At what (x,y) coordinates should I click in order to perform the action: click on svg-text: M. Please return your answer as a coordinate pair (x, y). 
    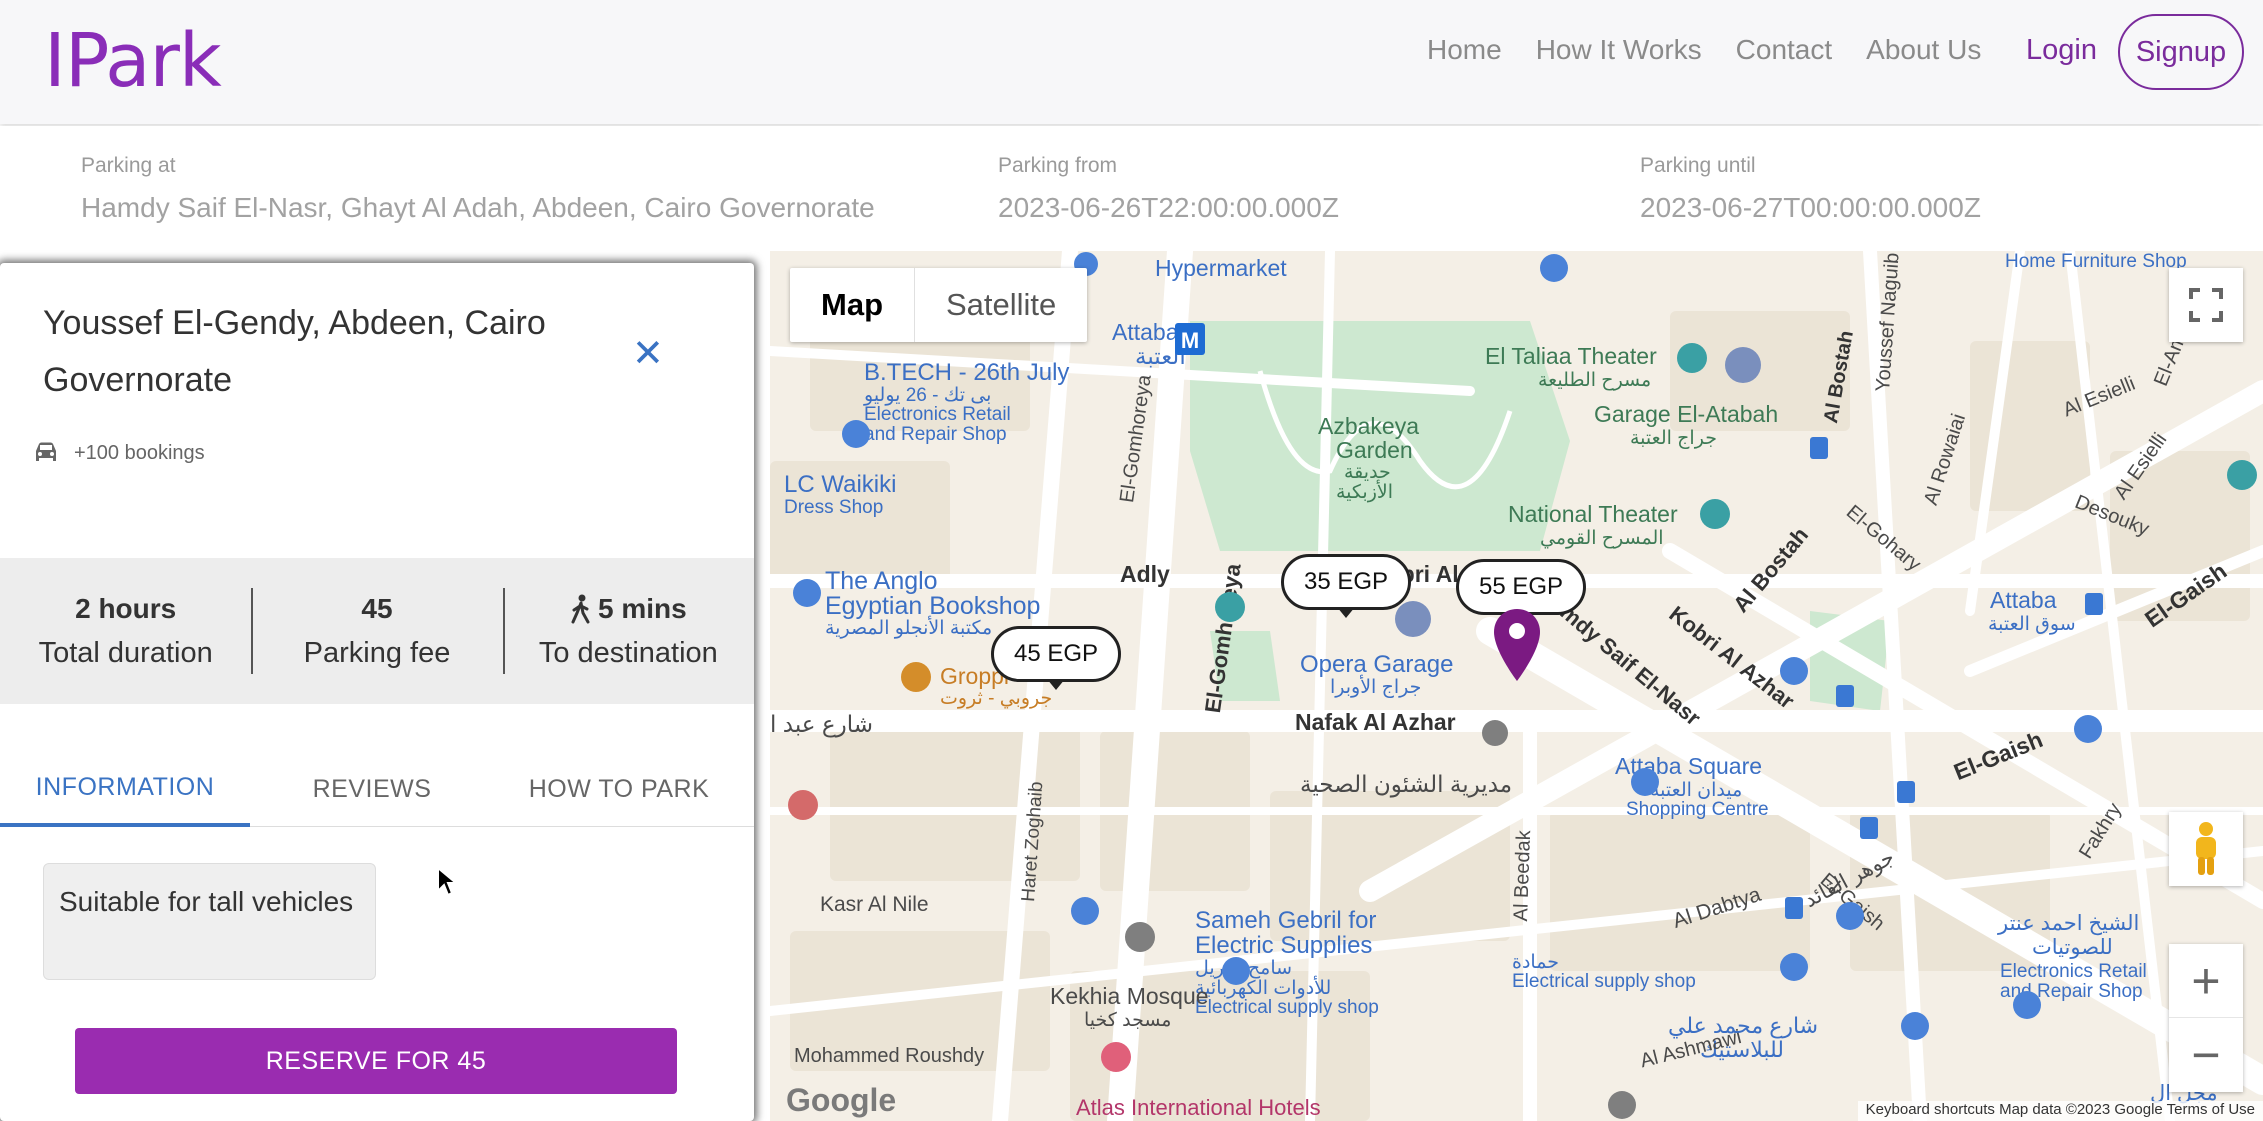
    Looking at the image, I should click on (1190, 340).